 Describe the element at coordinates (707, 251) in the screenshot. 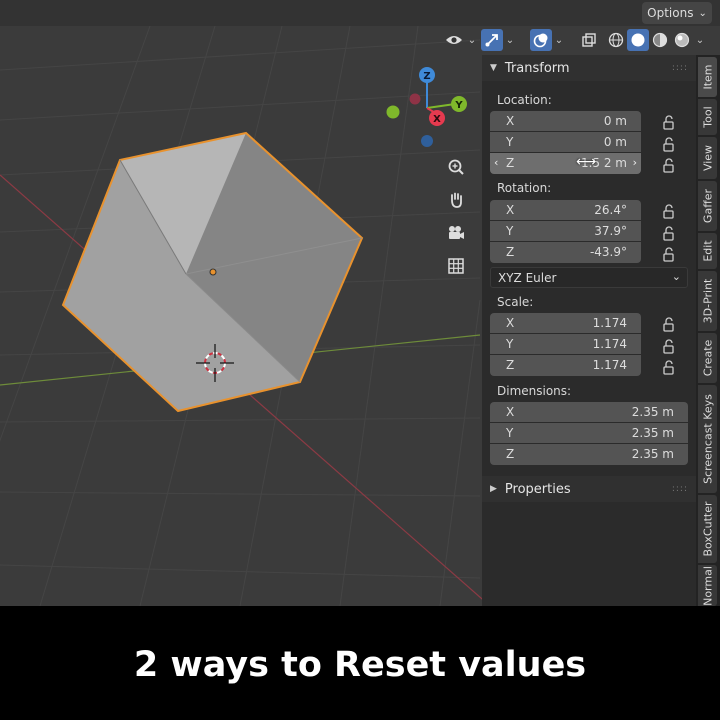

I see `tab-edit: Edit` at that location.